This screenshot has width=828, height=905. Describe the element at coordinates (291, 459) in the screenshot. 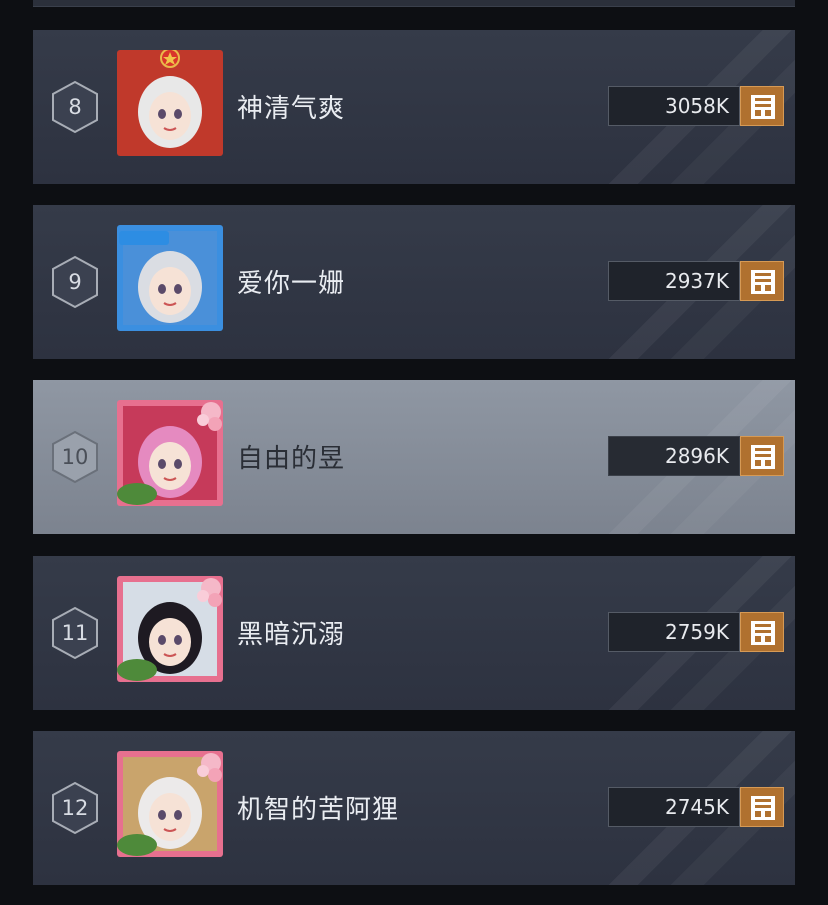

I see `player-name: 自由的昱` at that location.